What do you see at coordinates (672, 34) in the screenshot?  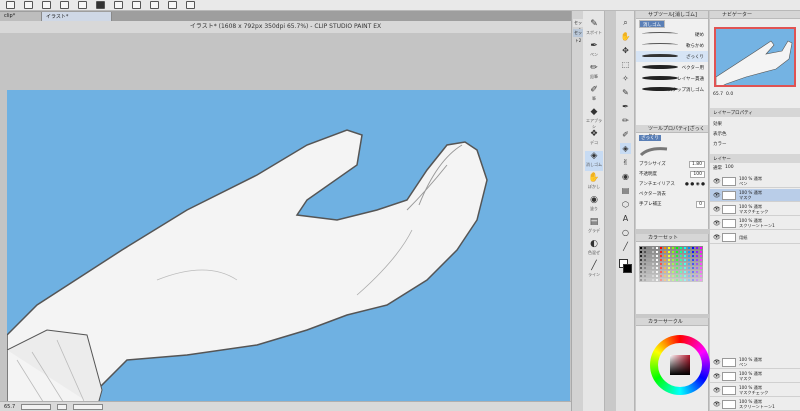 I see `brush-hard: 硬め` at bounding box center [672, 34].